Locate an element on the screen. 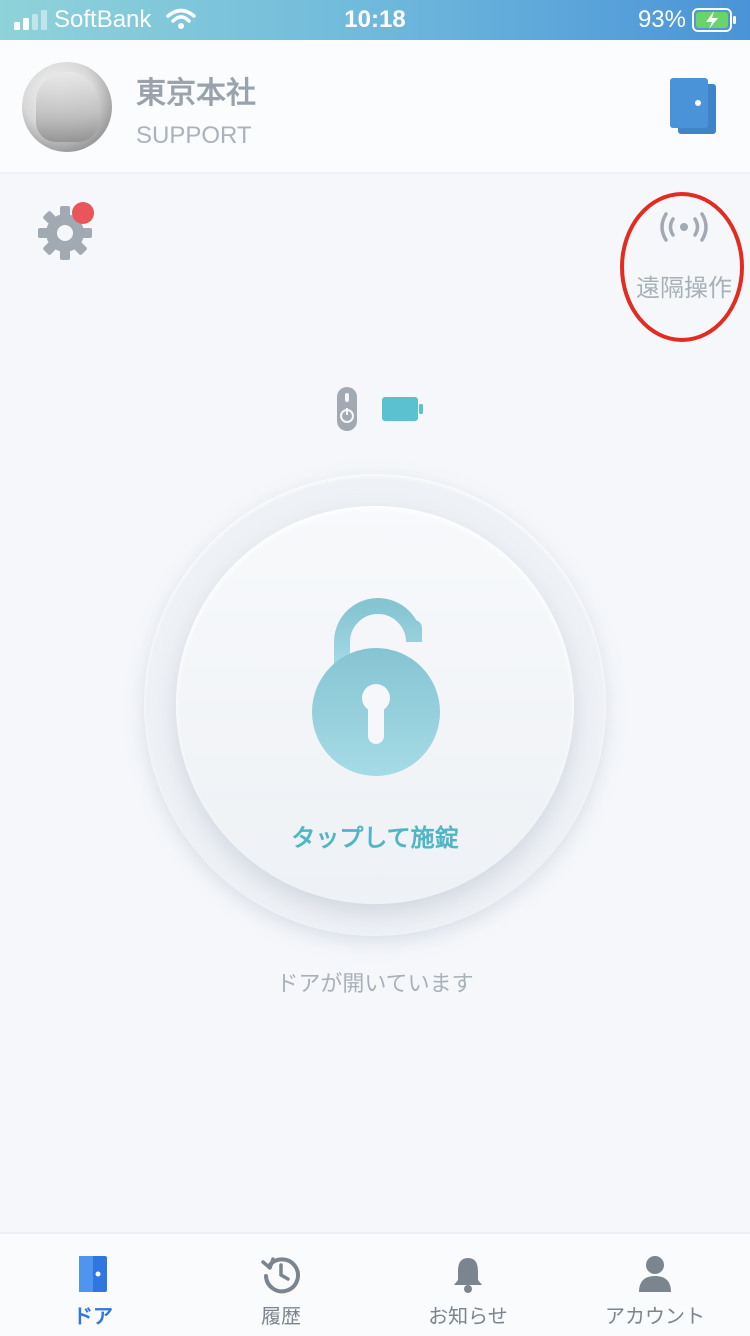 This screenshot has height=1336, width=750. avatar is located at coordinates (67, 107).